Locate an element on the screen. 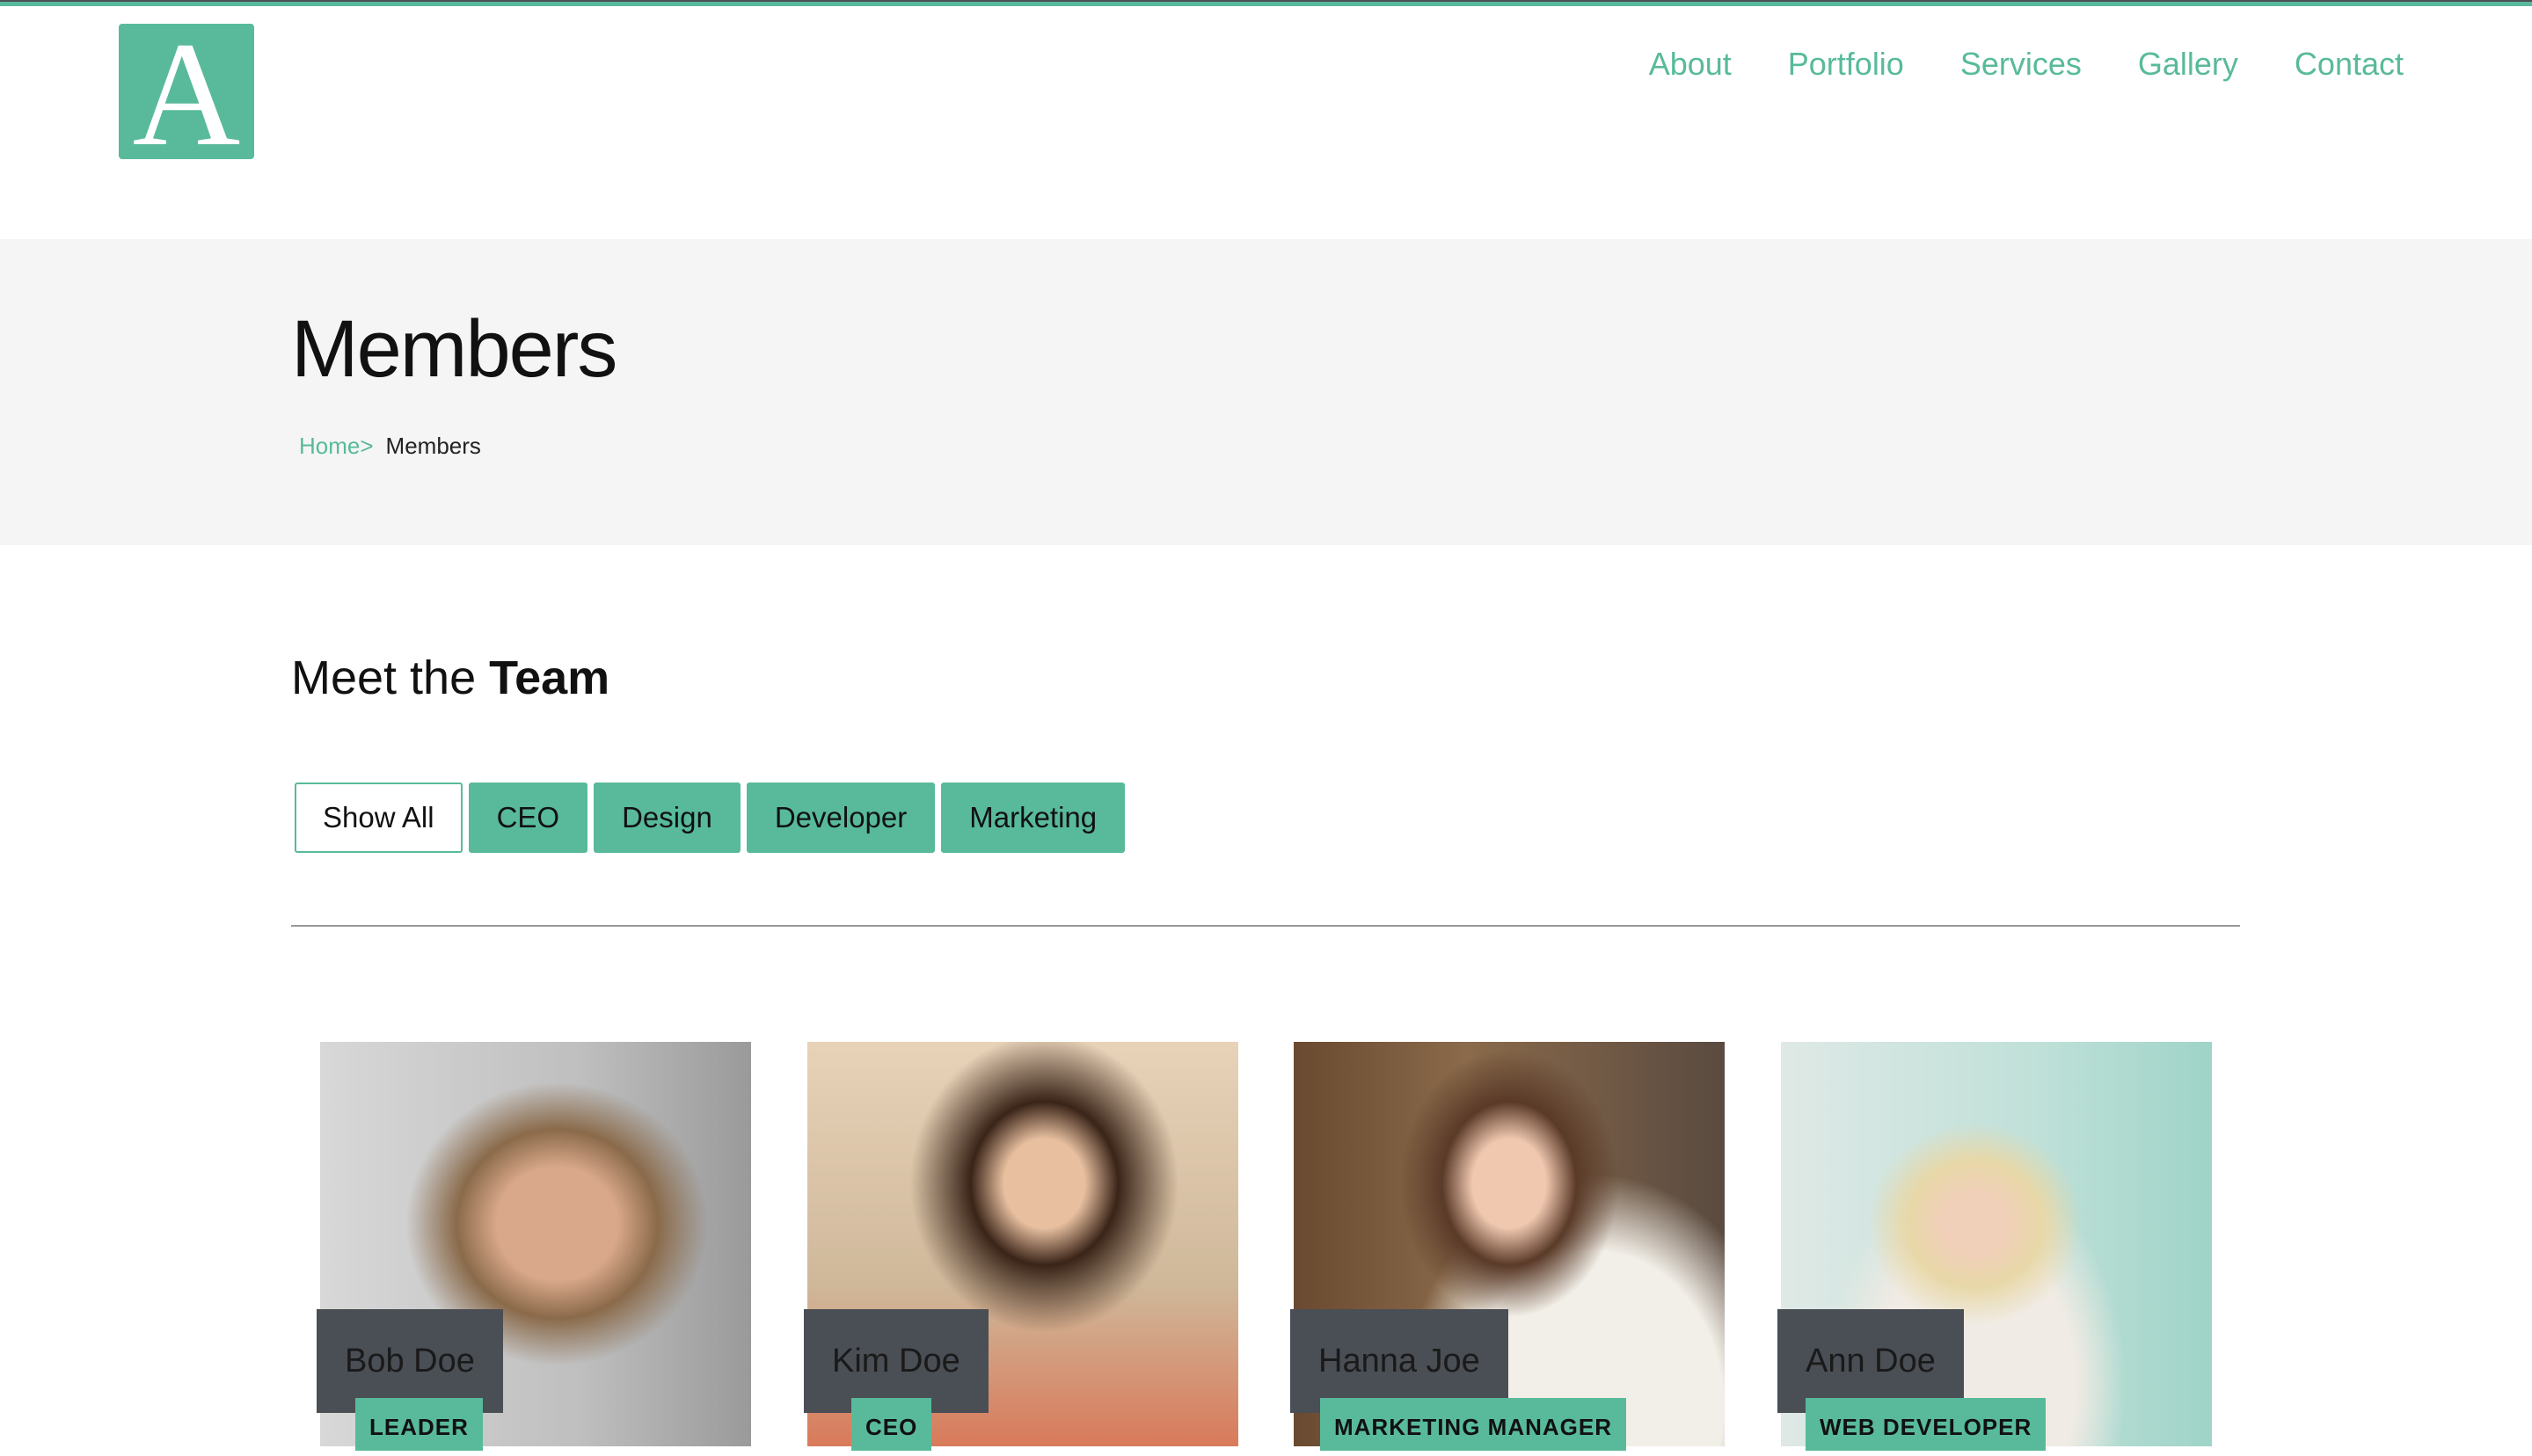  filter-marketing: Marketing is located at coordinates (1033, 818).